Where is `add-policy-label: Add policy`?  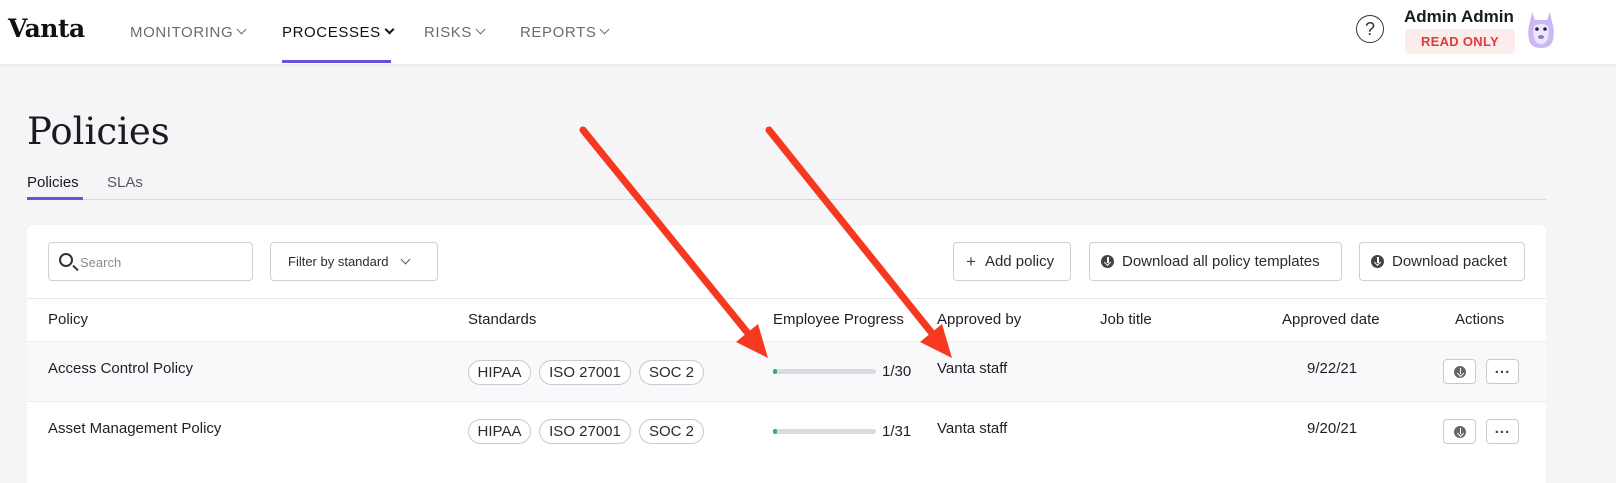 add-policy-label: Add policy is located at coordinates (1019, 261).